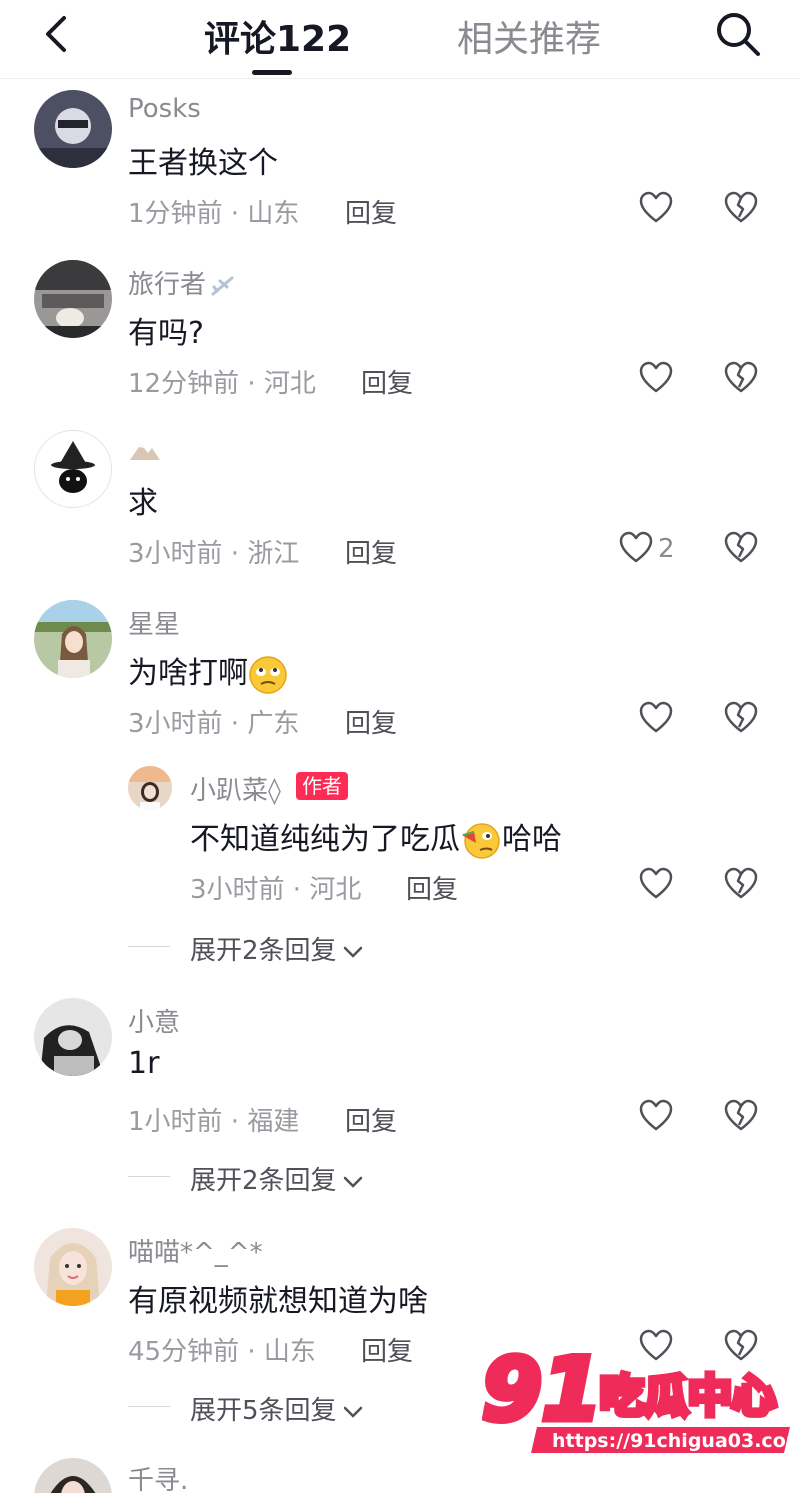 Image resolution: width=800 pixels, height=1493 pixels. What do you see at coordinates (144, 1063) in the screenshot?
I see `comment-text: 1r` at bounding box center [144, 1063].